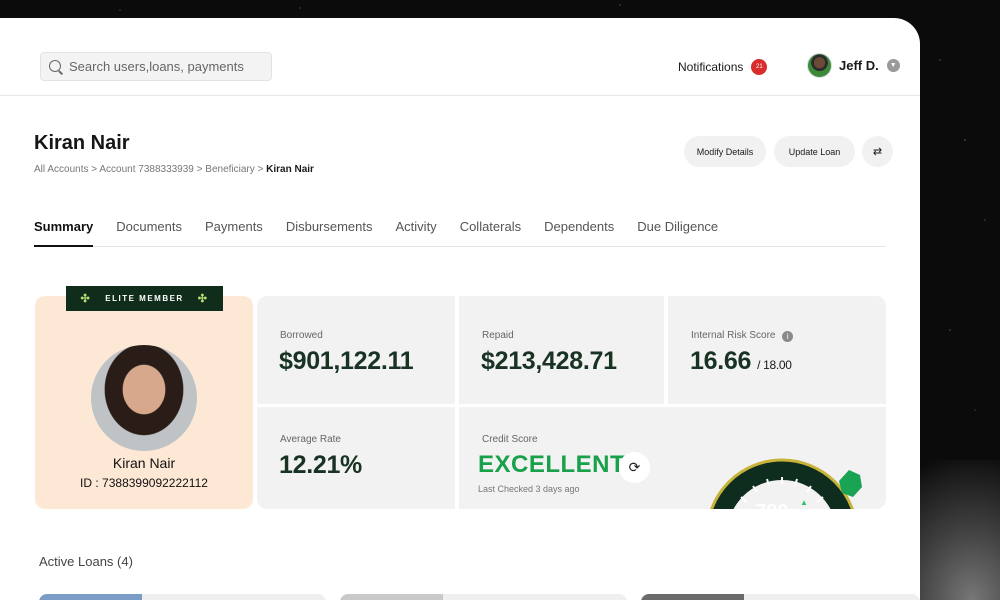  I want to click on stat-borrowed: Borrowed $901,122.11, so click(356, 350).